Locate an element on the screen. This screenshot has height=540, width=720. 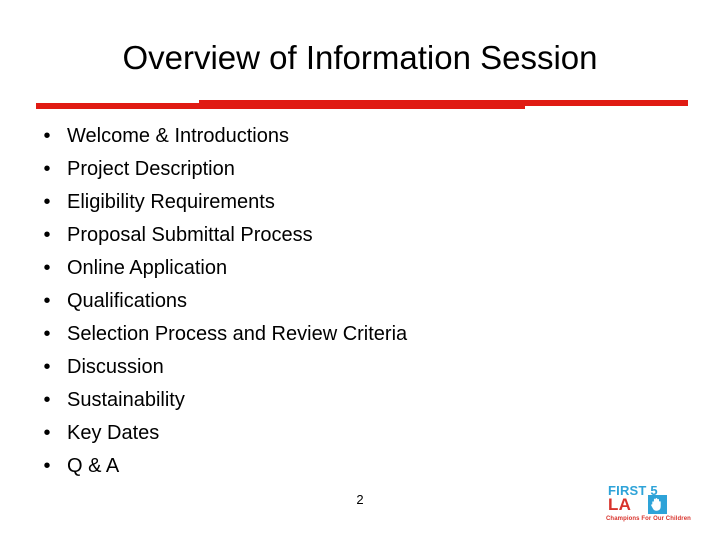
list-item: • Discussion is located at coordinates (361, 367).